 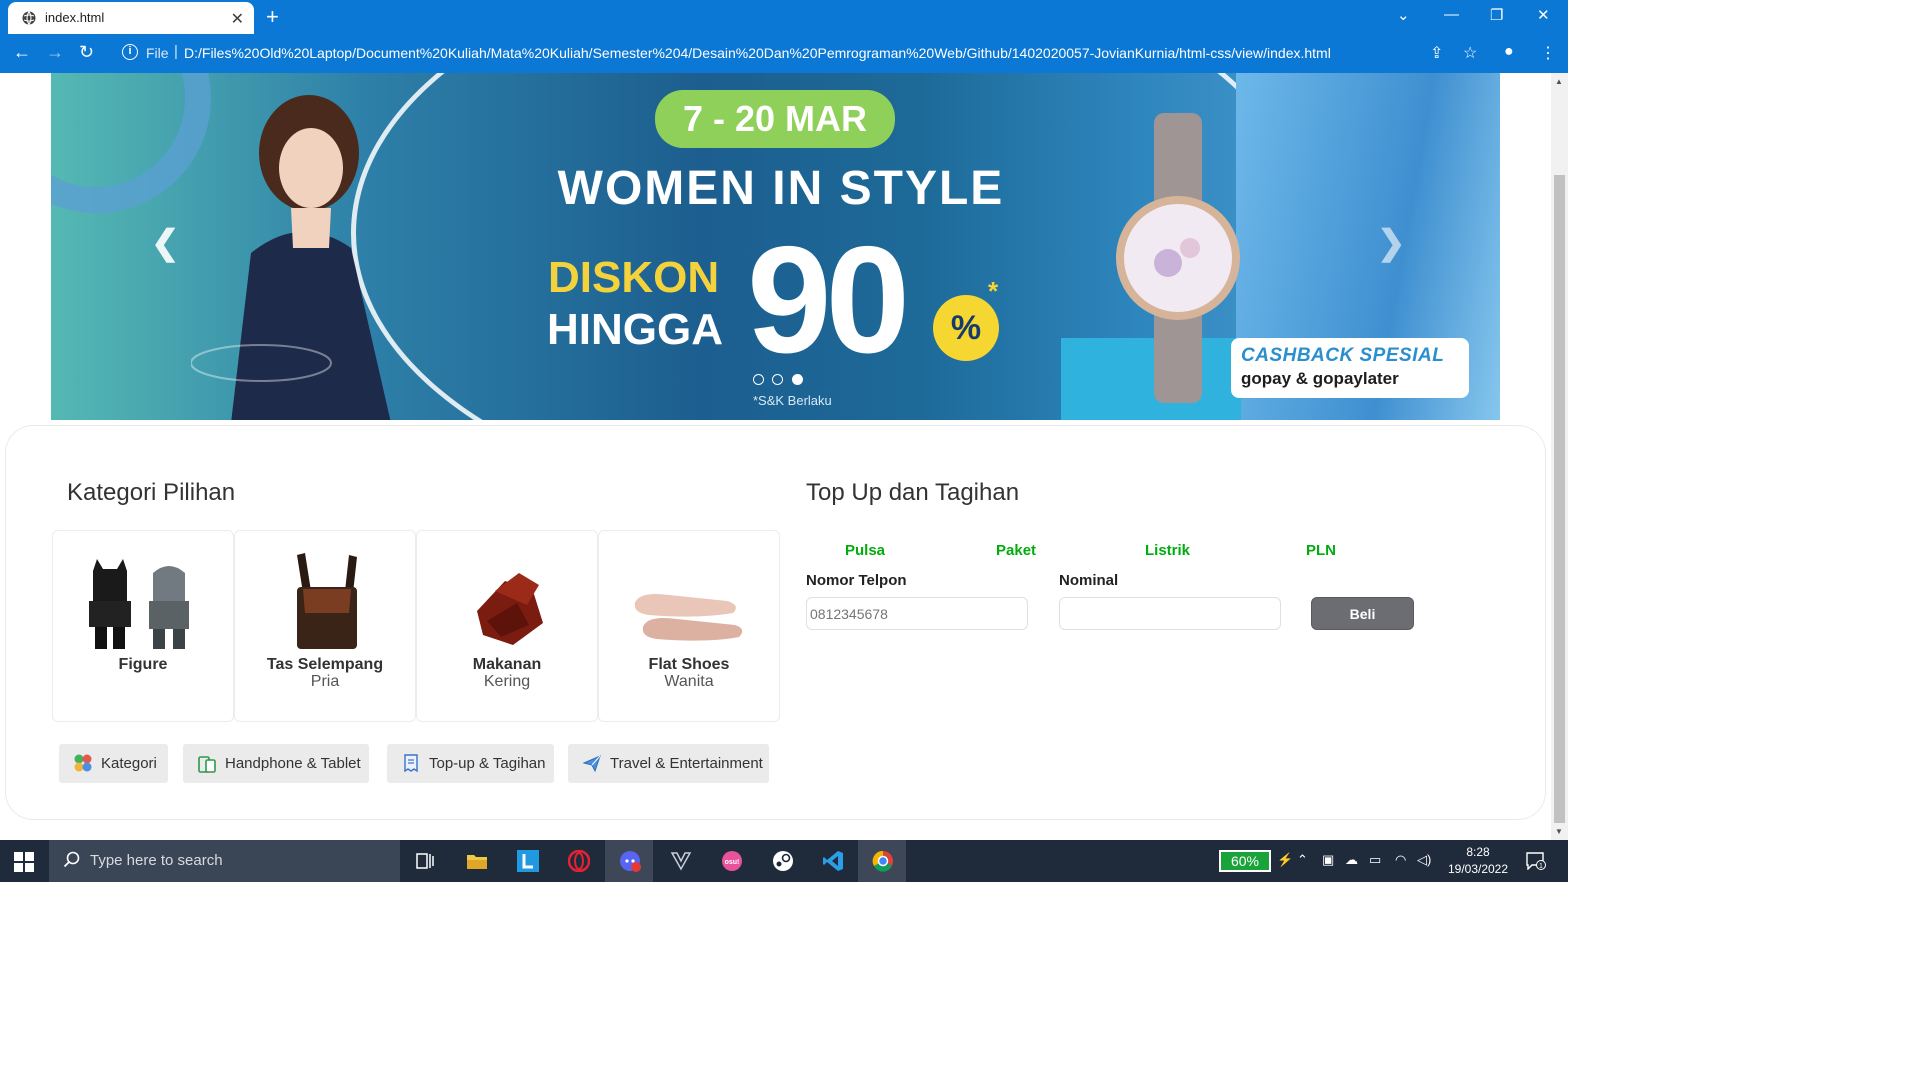 I want to click on device-icon: ▣, so click(x=1328, y=860).